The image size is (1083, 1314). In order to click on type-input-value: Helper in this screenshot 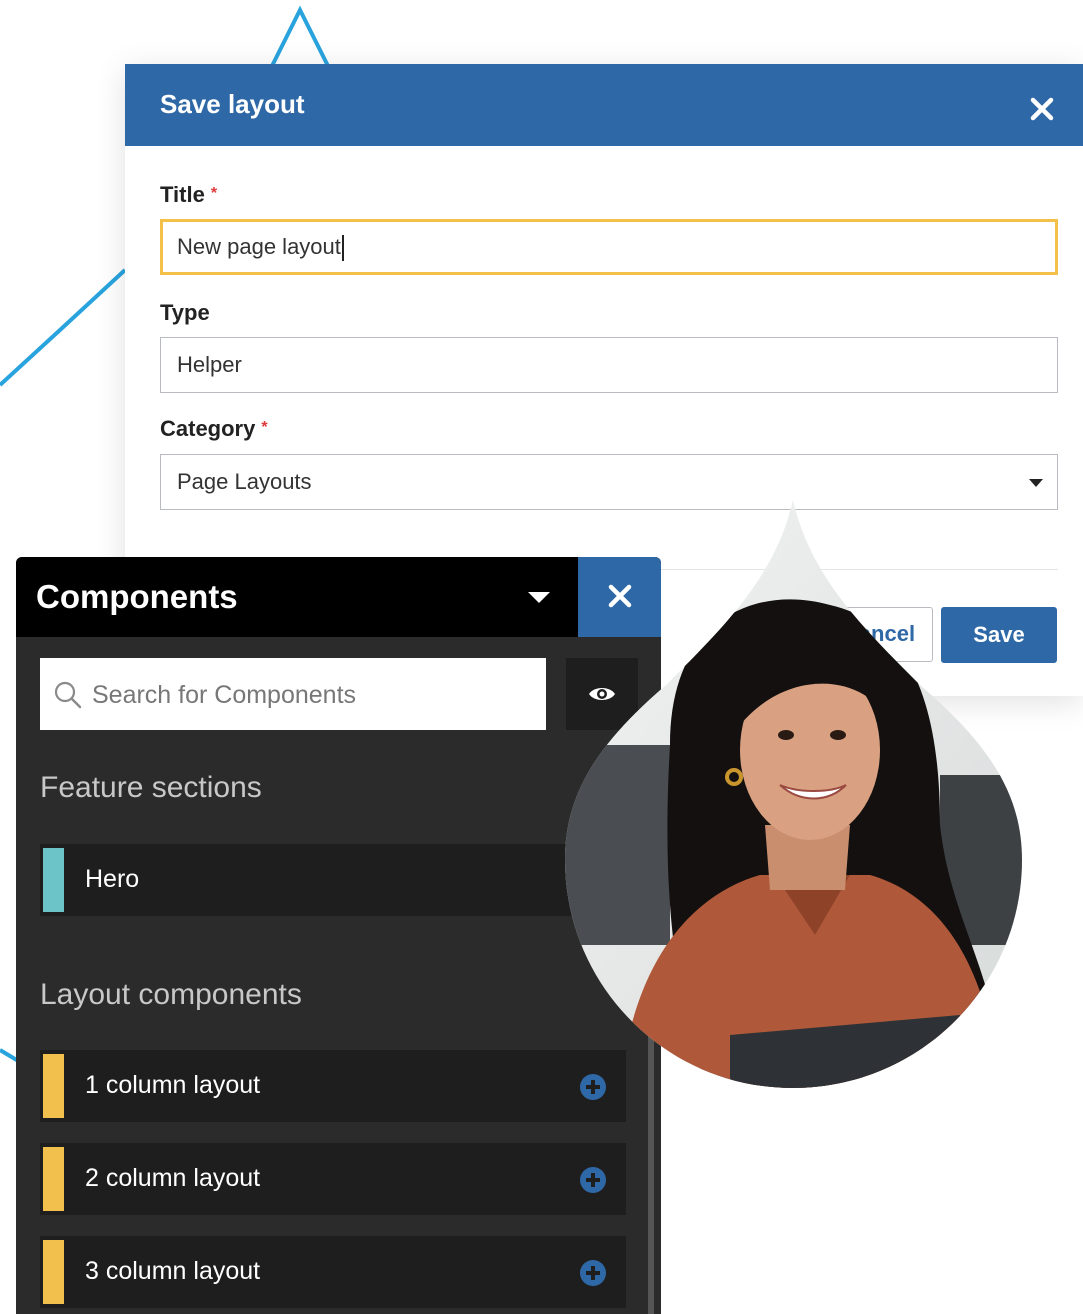, I will do `click(209, 364)`.